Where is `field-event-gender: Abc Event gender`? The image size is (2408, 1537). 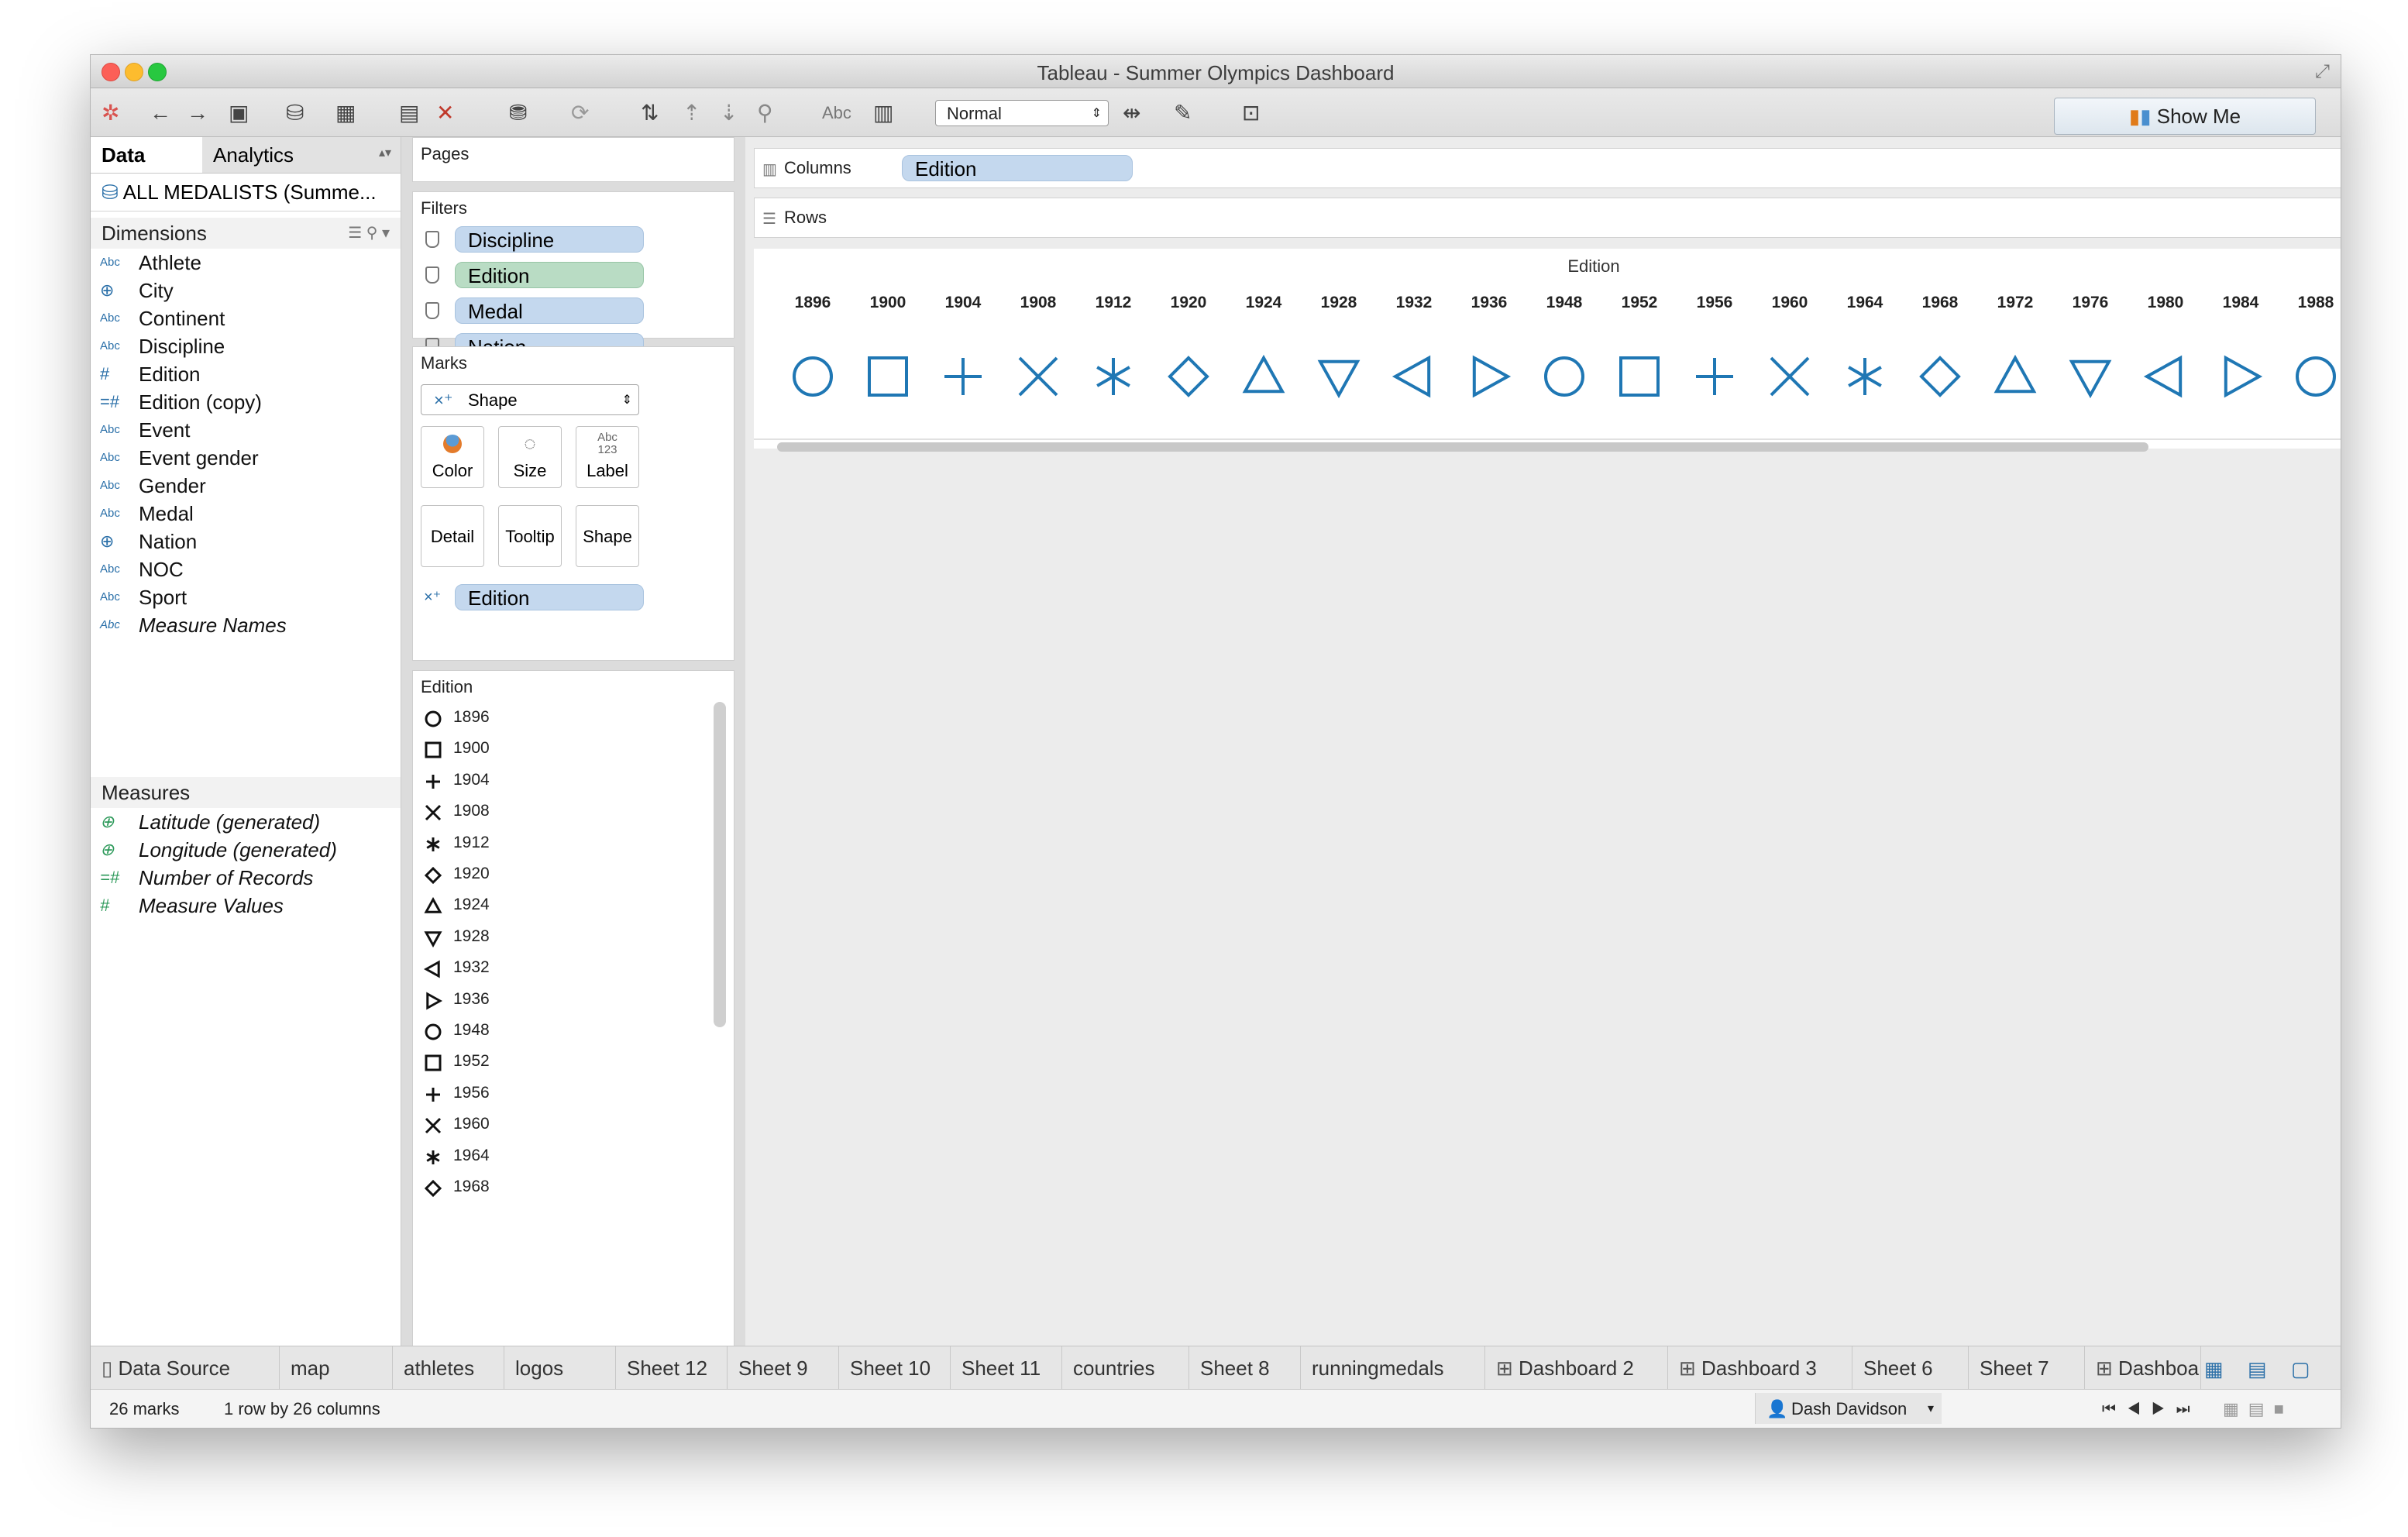 field-event-gender: Abc Event gender is located at coordinates (246, 458).